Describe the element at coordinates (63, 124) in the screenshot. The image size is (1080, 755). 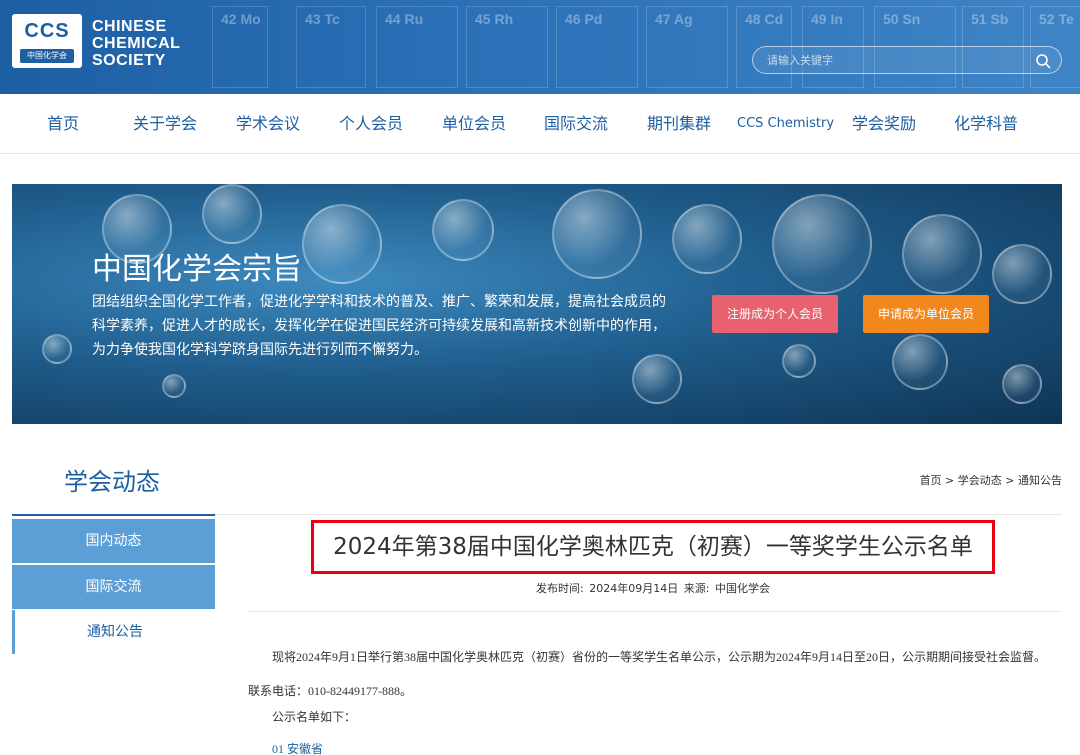
I see `nav-item-home: 首页` at that location.